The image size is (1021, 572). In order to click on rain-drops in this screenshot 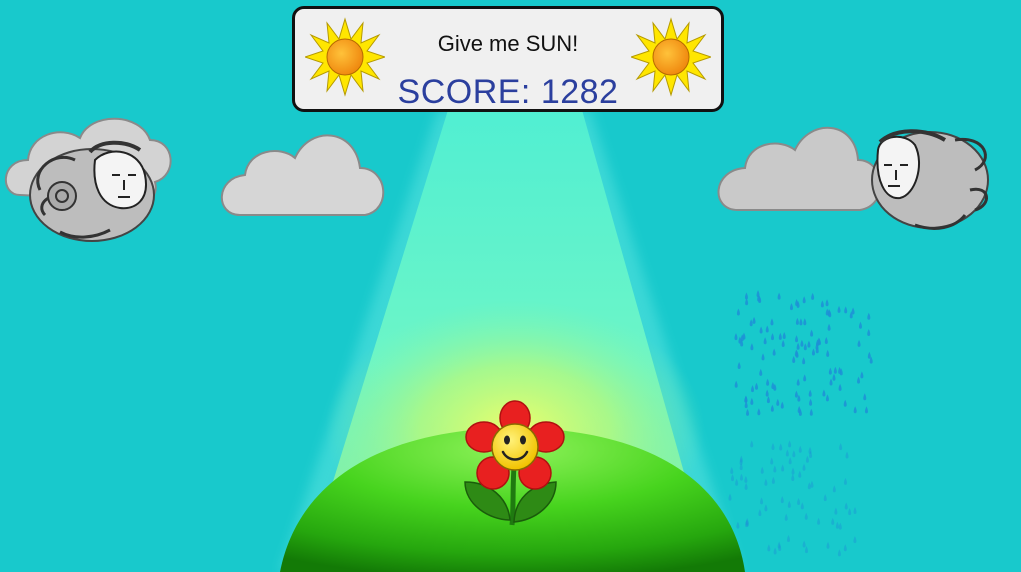, I will do `click(800, 423)`.